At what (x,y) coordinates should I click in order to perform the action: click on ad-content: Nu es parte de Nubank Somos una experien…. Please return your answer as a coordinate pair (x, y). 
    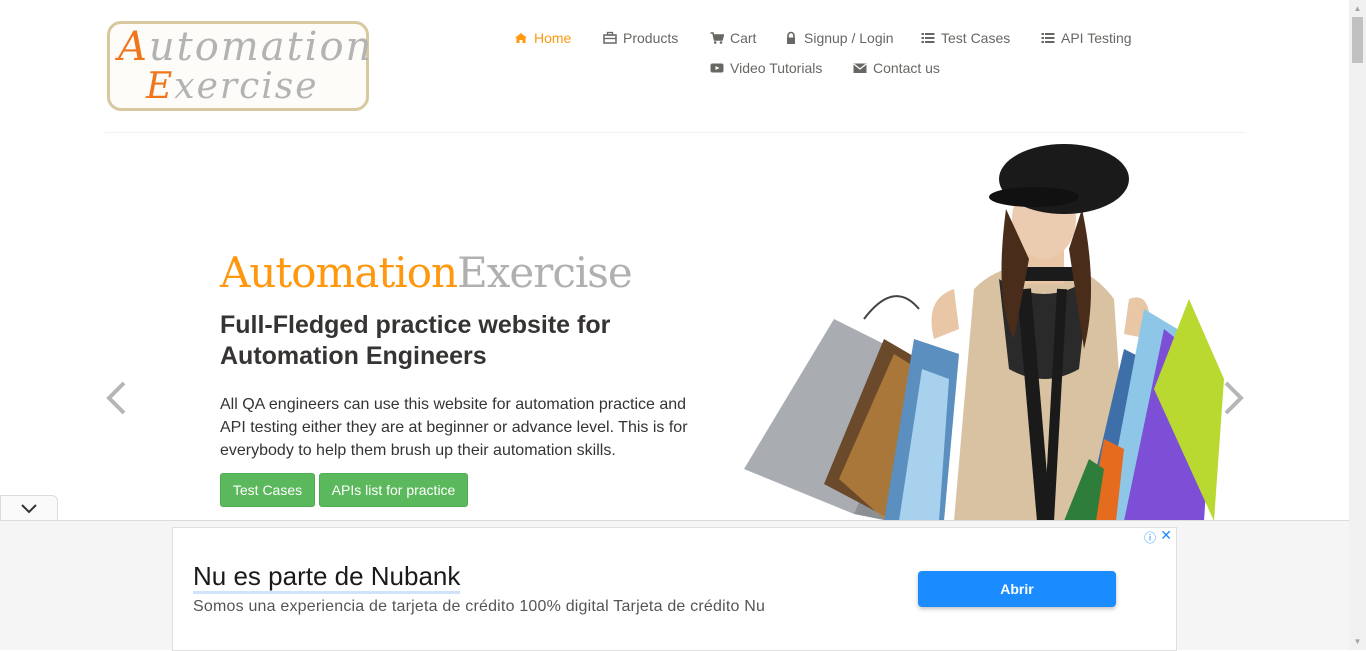
    Looking at the image, I should click on (674, 589).